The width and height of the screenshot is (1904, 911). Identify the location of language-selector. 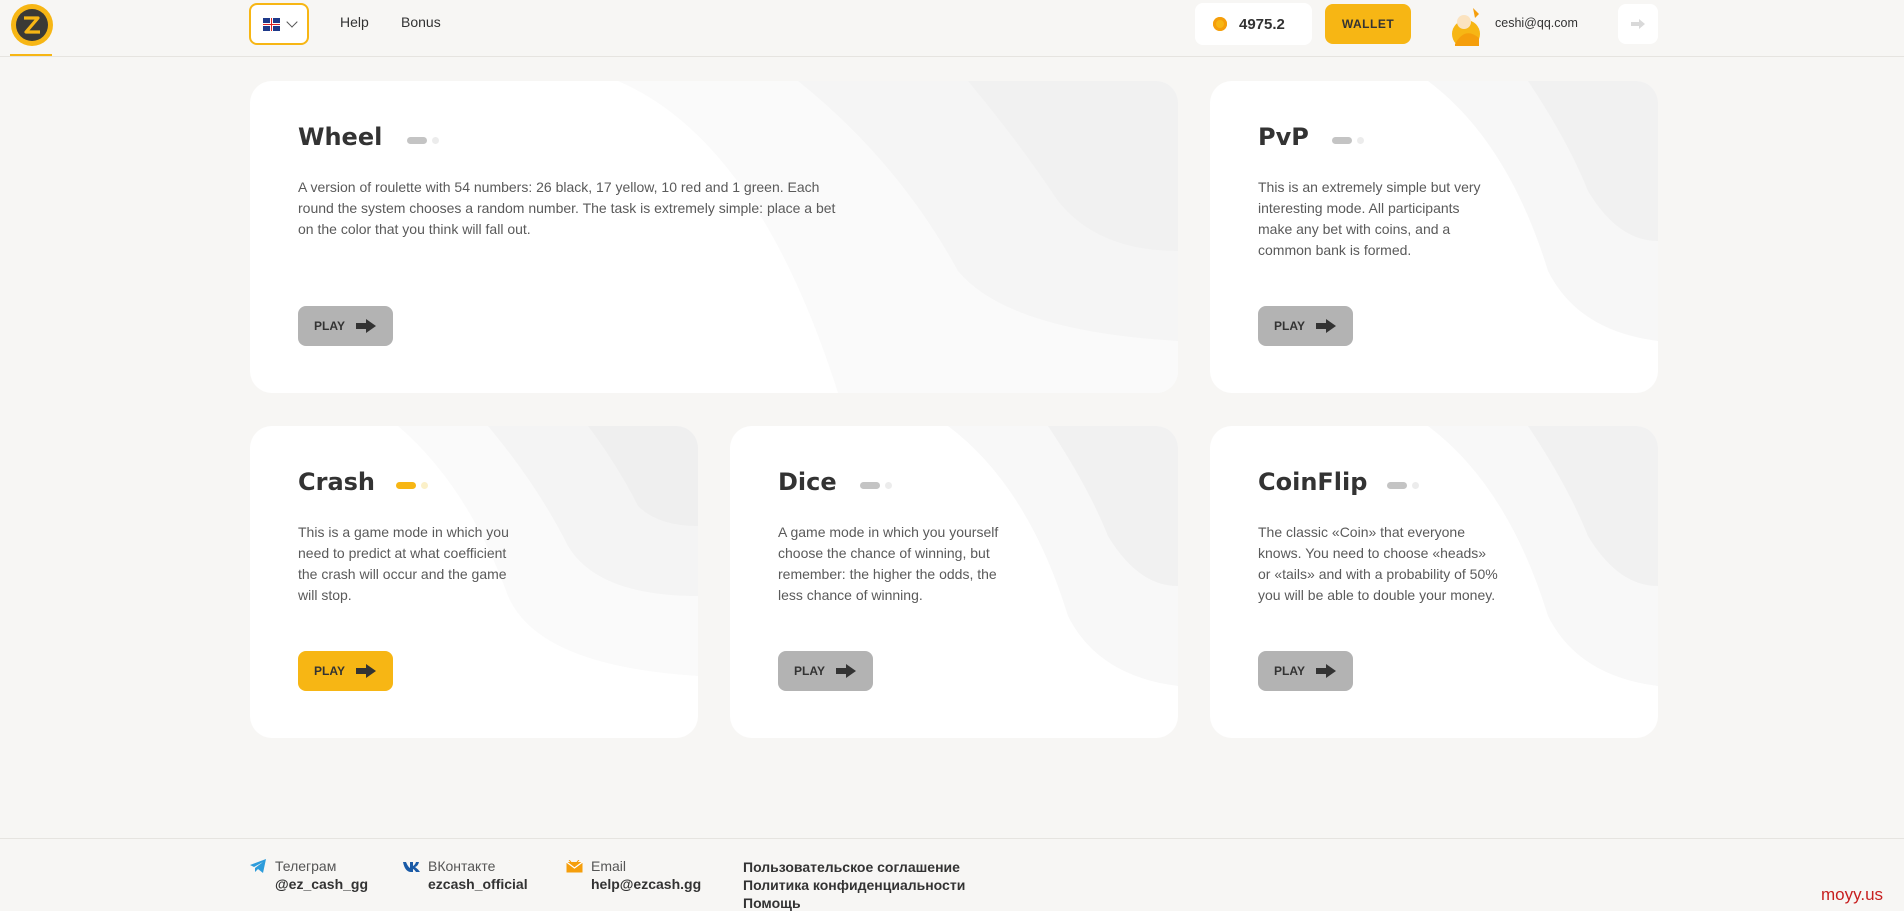
(279, 24).